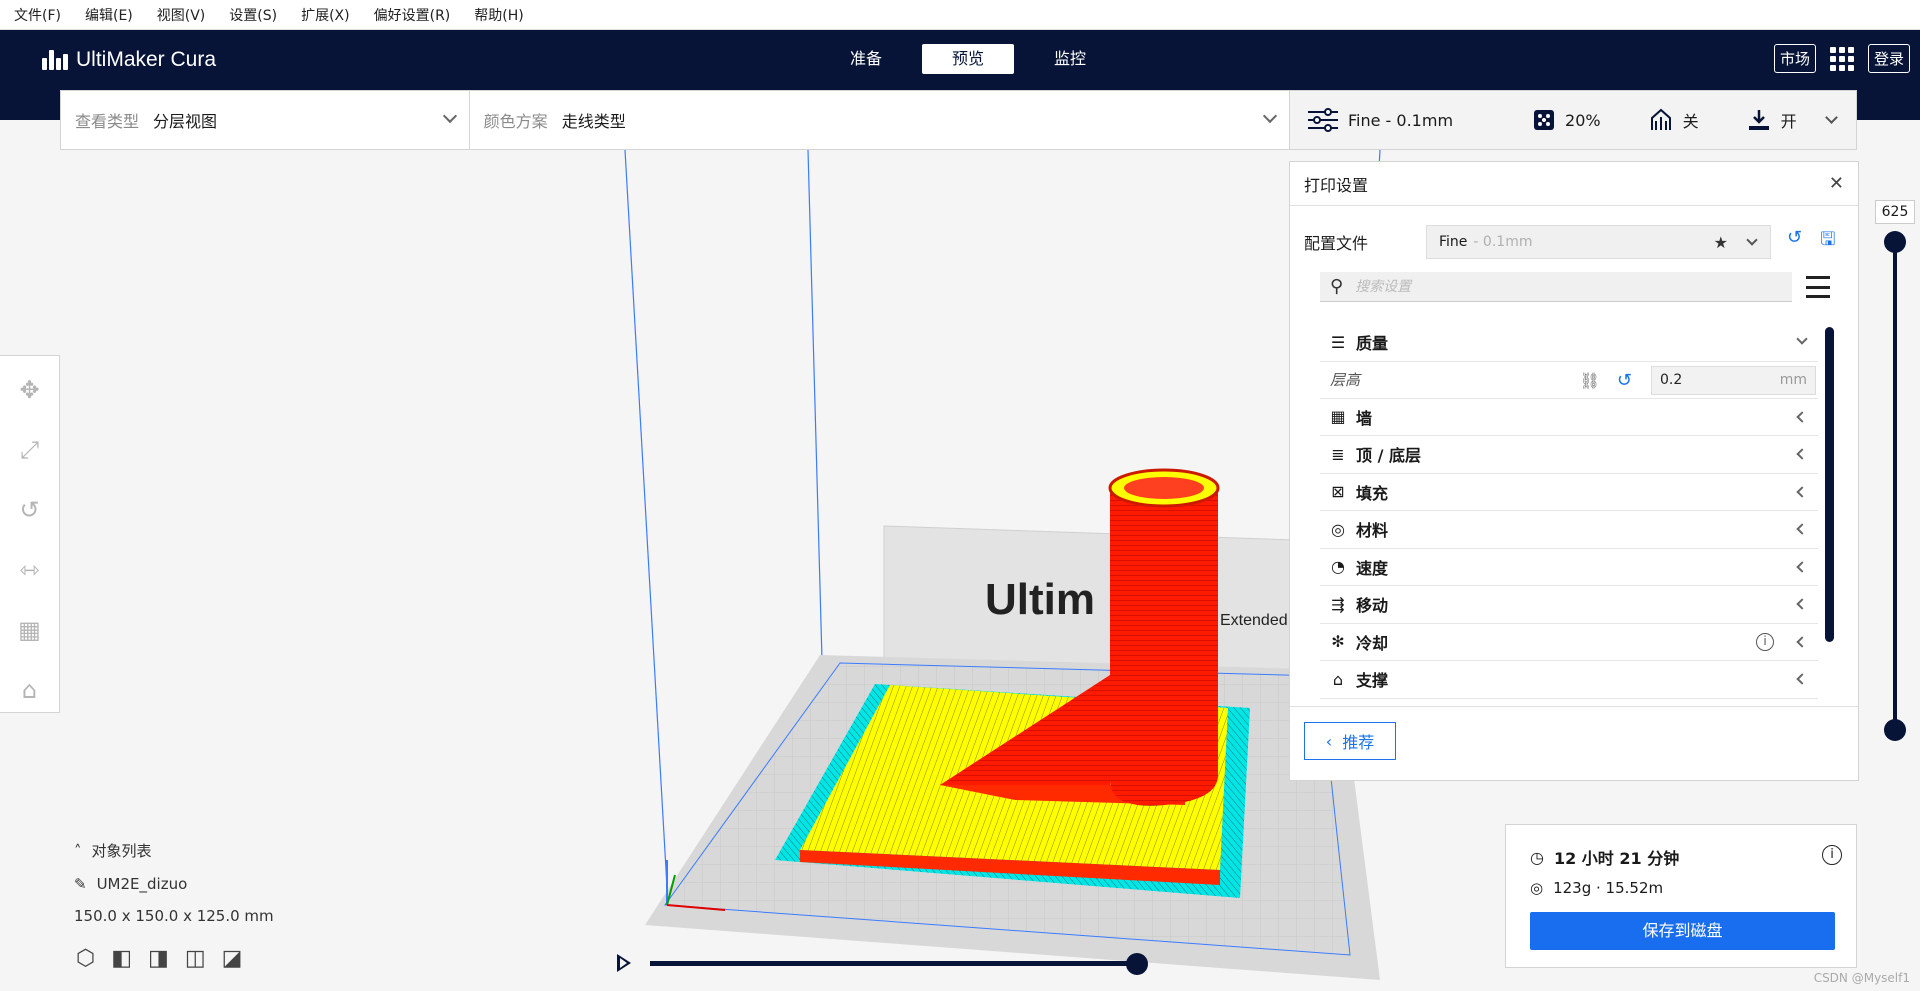  I want to click on marketplace-button: 市场, so click(1794, 58).